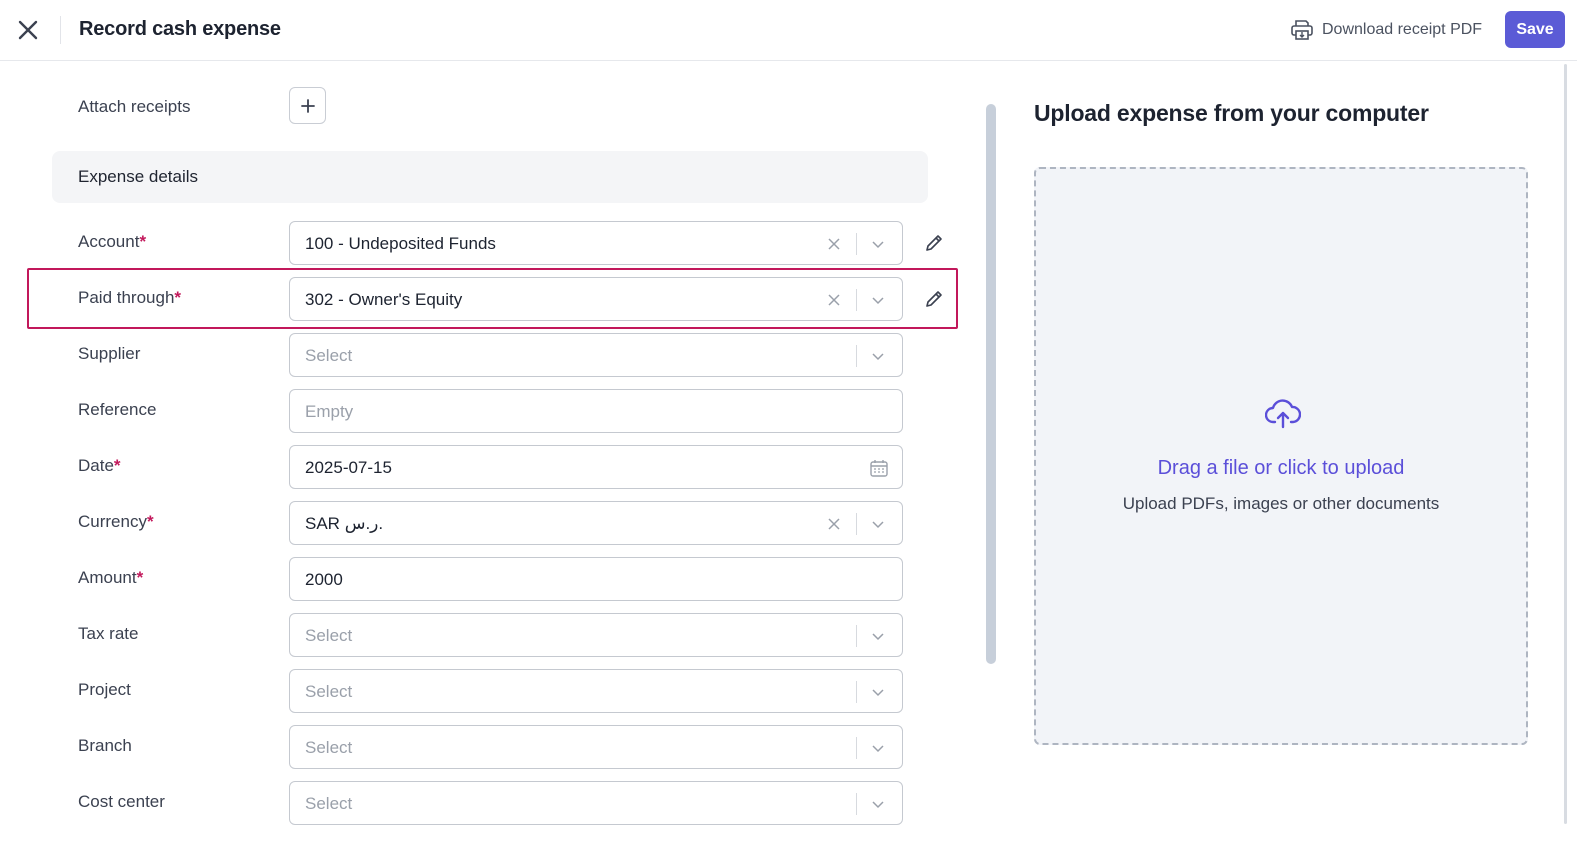  Describe the element at coordinates (1565, 444) in the screenshot. I see `page-scrollbar` at that location.